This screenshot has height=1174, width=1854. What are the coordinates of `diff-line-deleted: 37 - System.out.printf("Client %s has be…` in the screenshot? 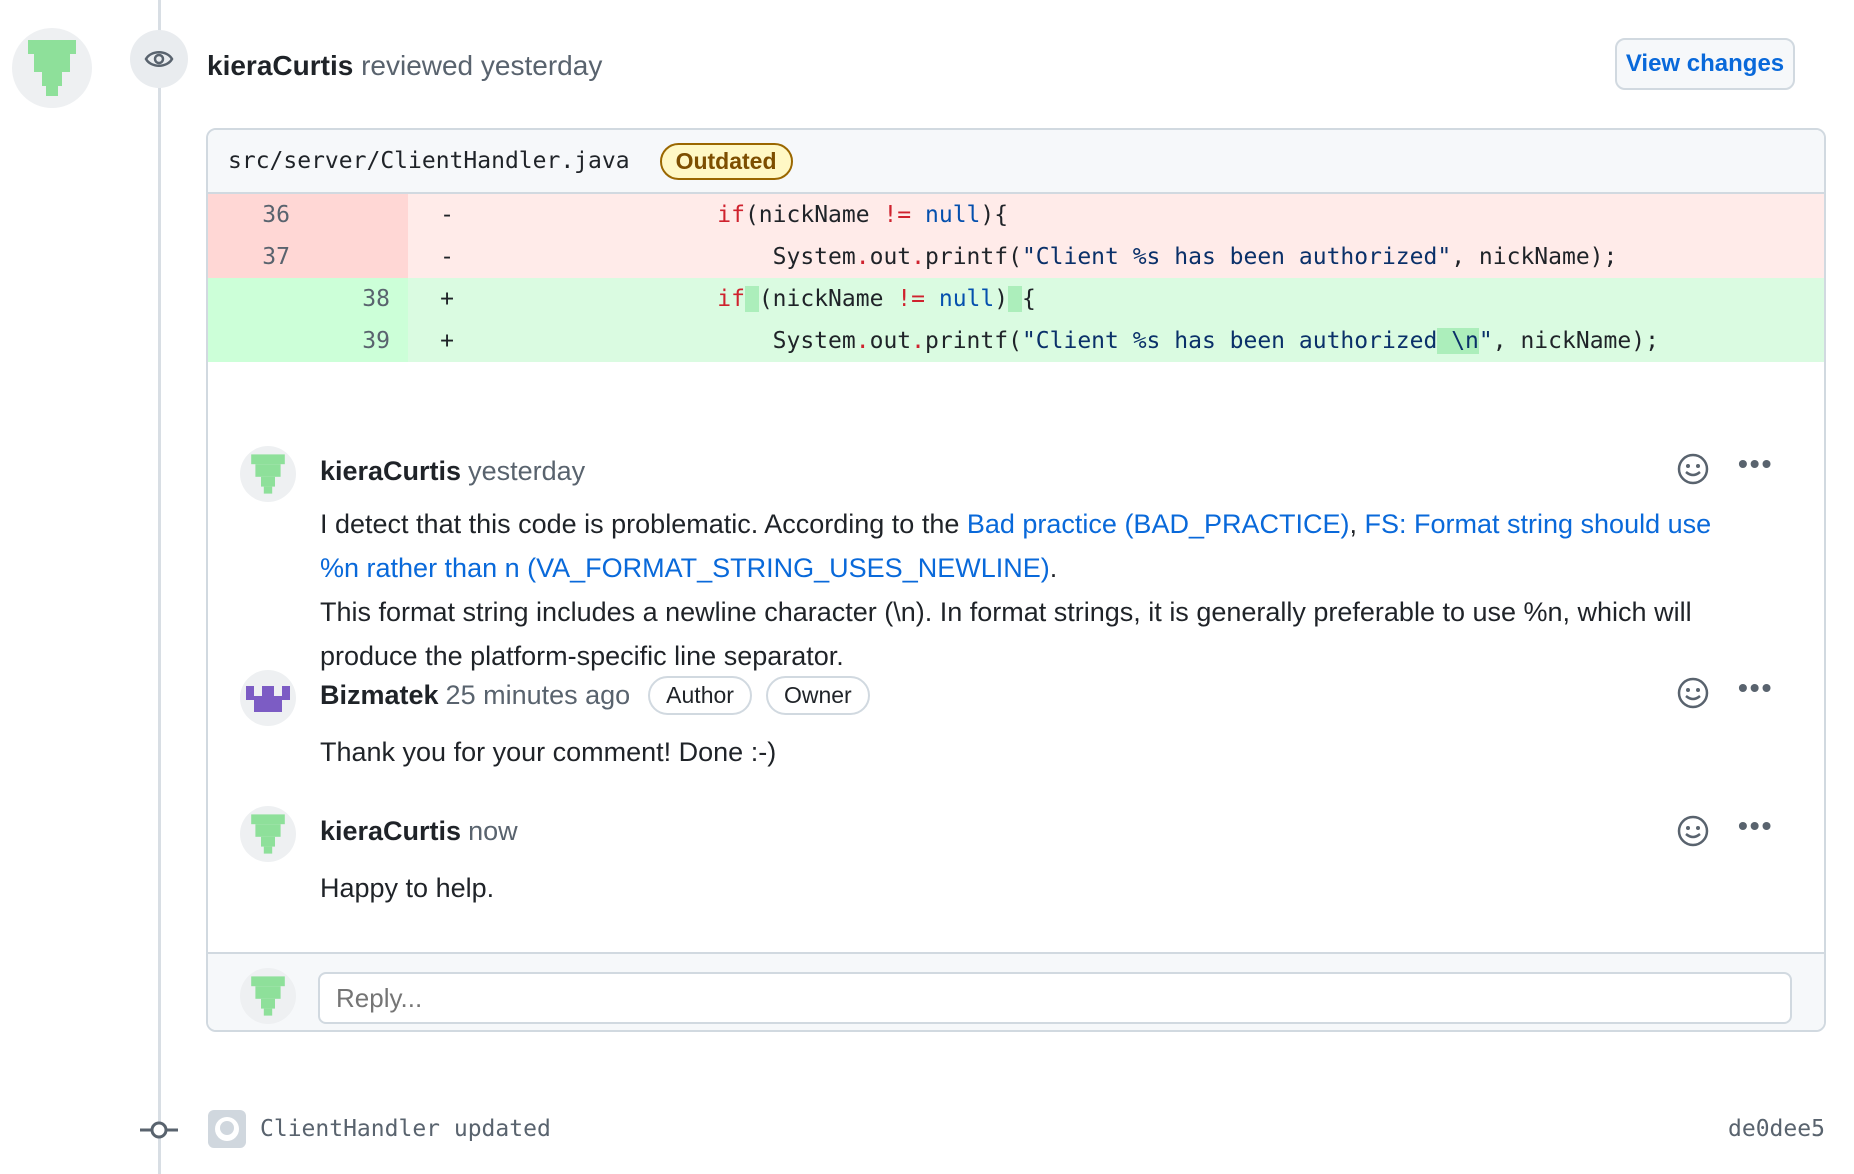 It's located at (1016, 257).